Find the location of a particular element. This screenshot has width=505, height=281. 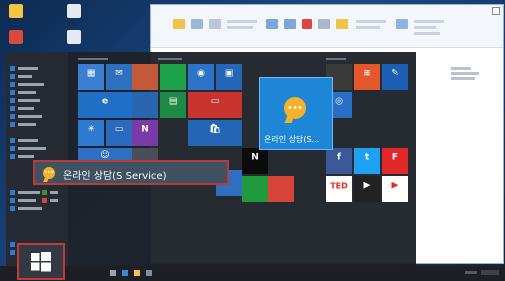

tile-flipboard: F is located at coordinates (395, 161).